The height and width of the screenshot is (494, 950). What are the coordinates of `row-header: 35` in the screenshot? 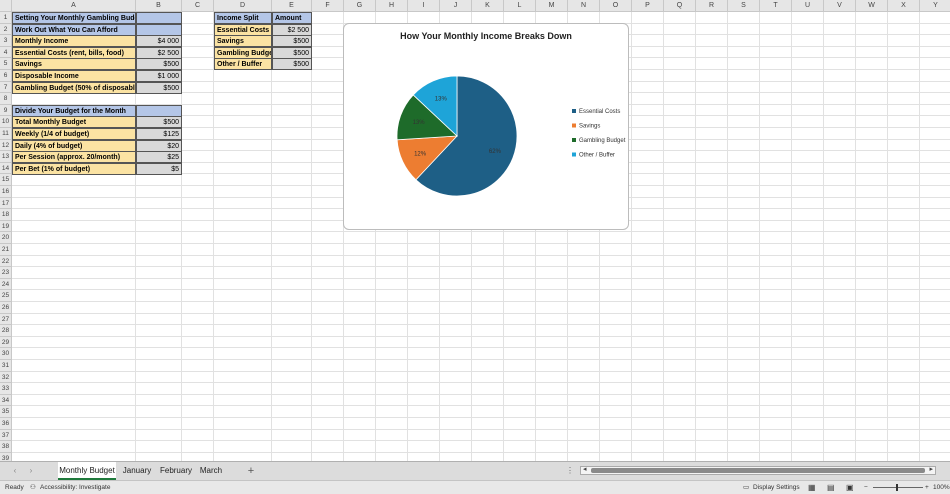 It's located at (6, 412).